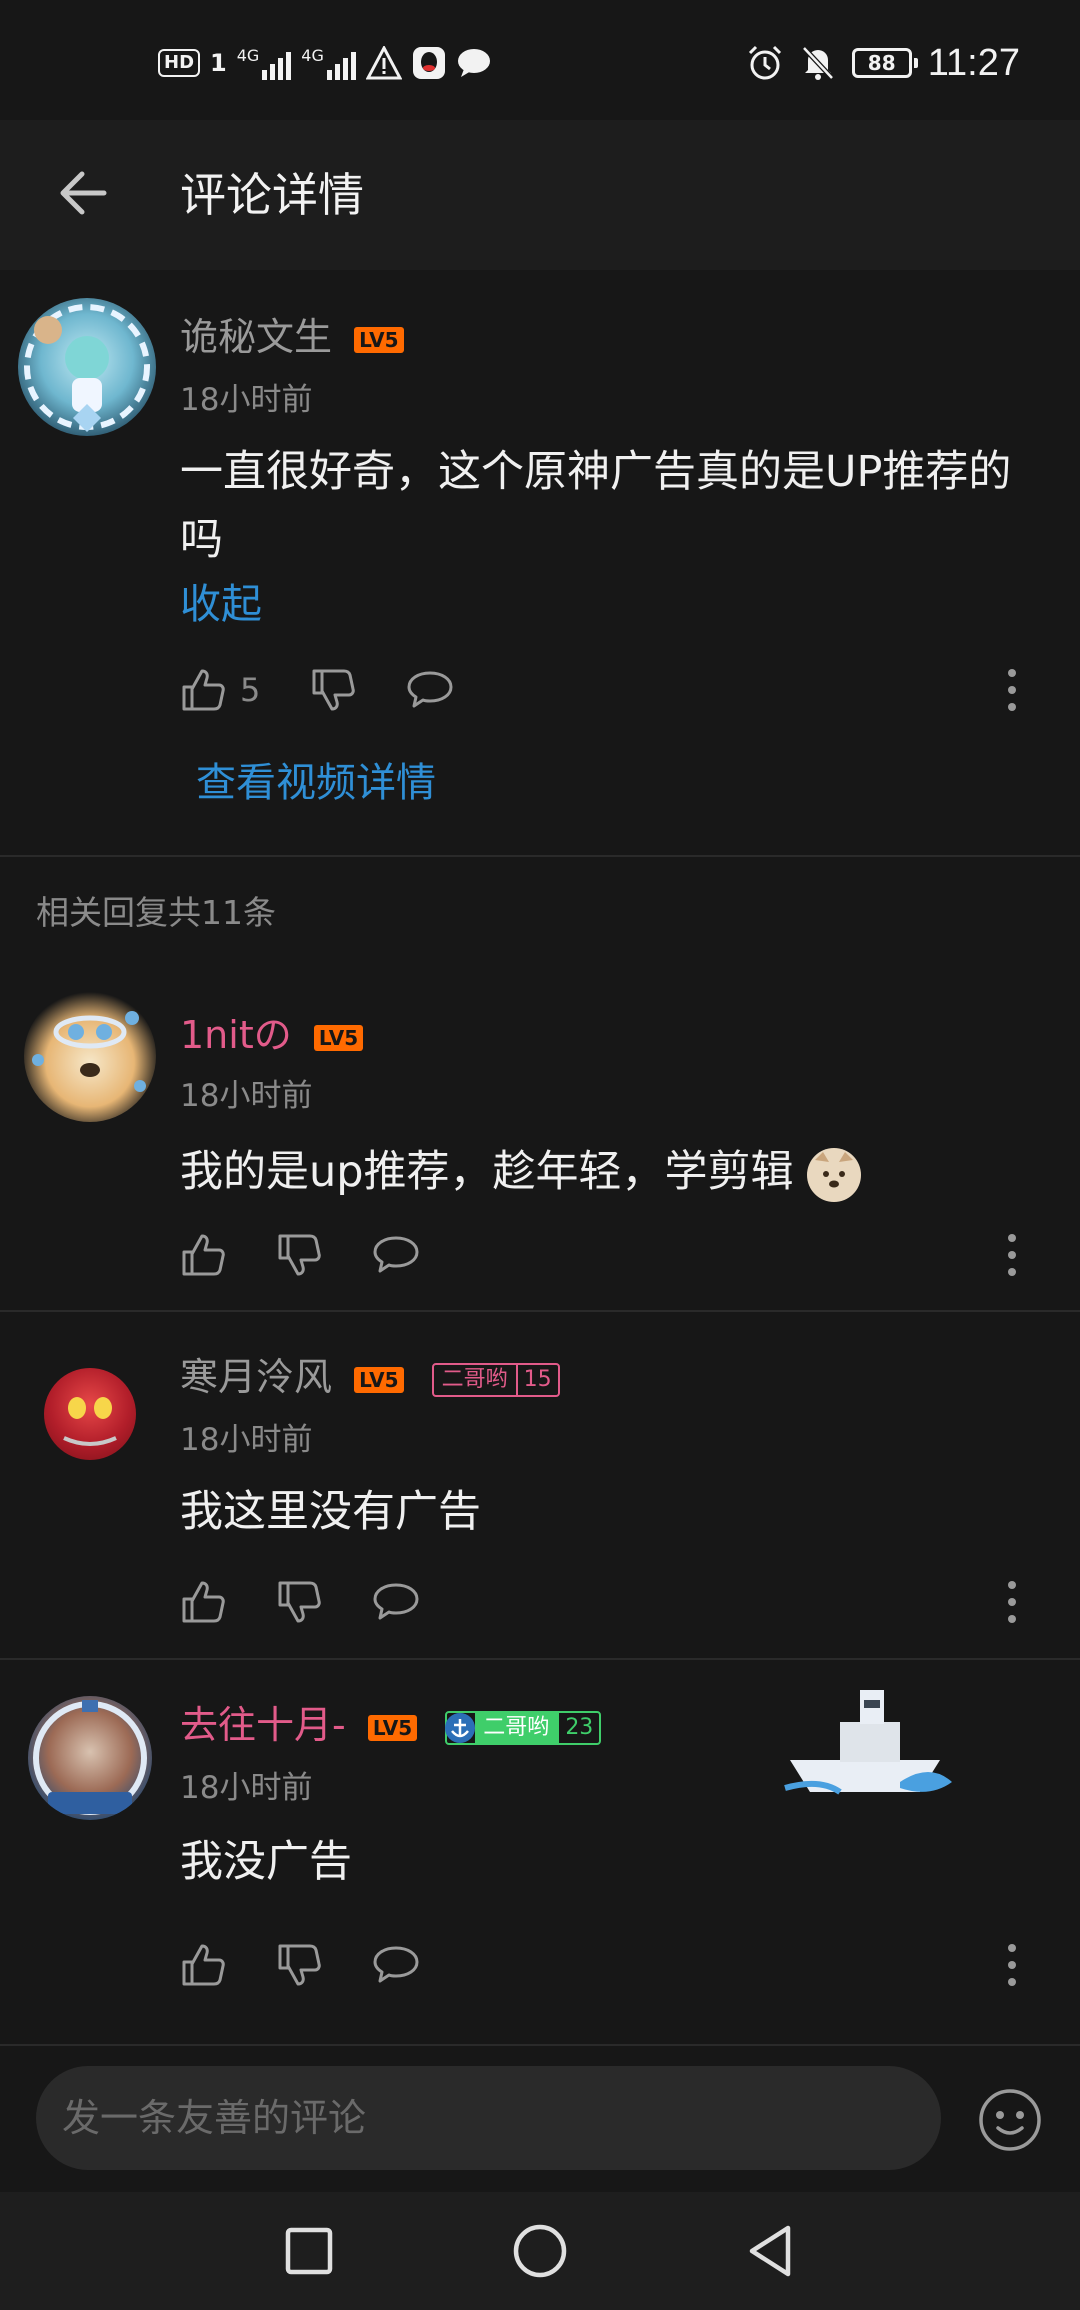 The width and height of the screenshot is (1080, 2310). What do you see at coordinates (521, 1172) in the screenshot?
I see `reply-content: 我的是up推荐，趁年轻，学剪辑` at bounding box center [521, 1172].